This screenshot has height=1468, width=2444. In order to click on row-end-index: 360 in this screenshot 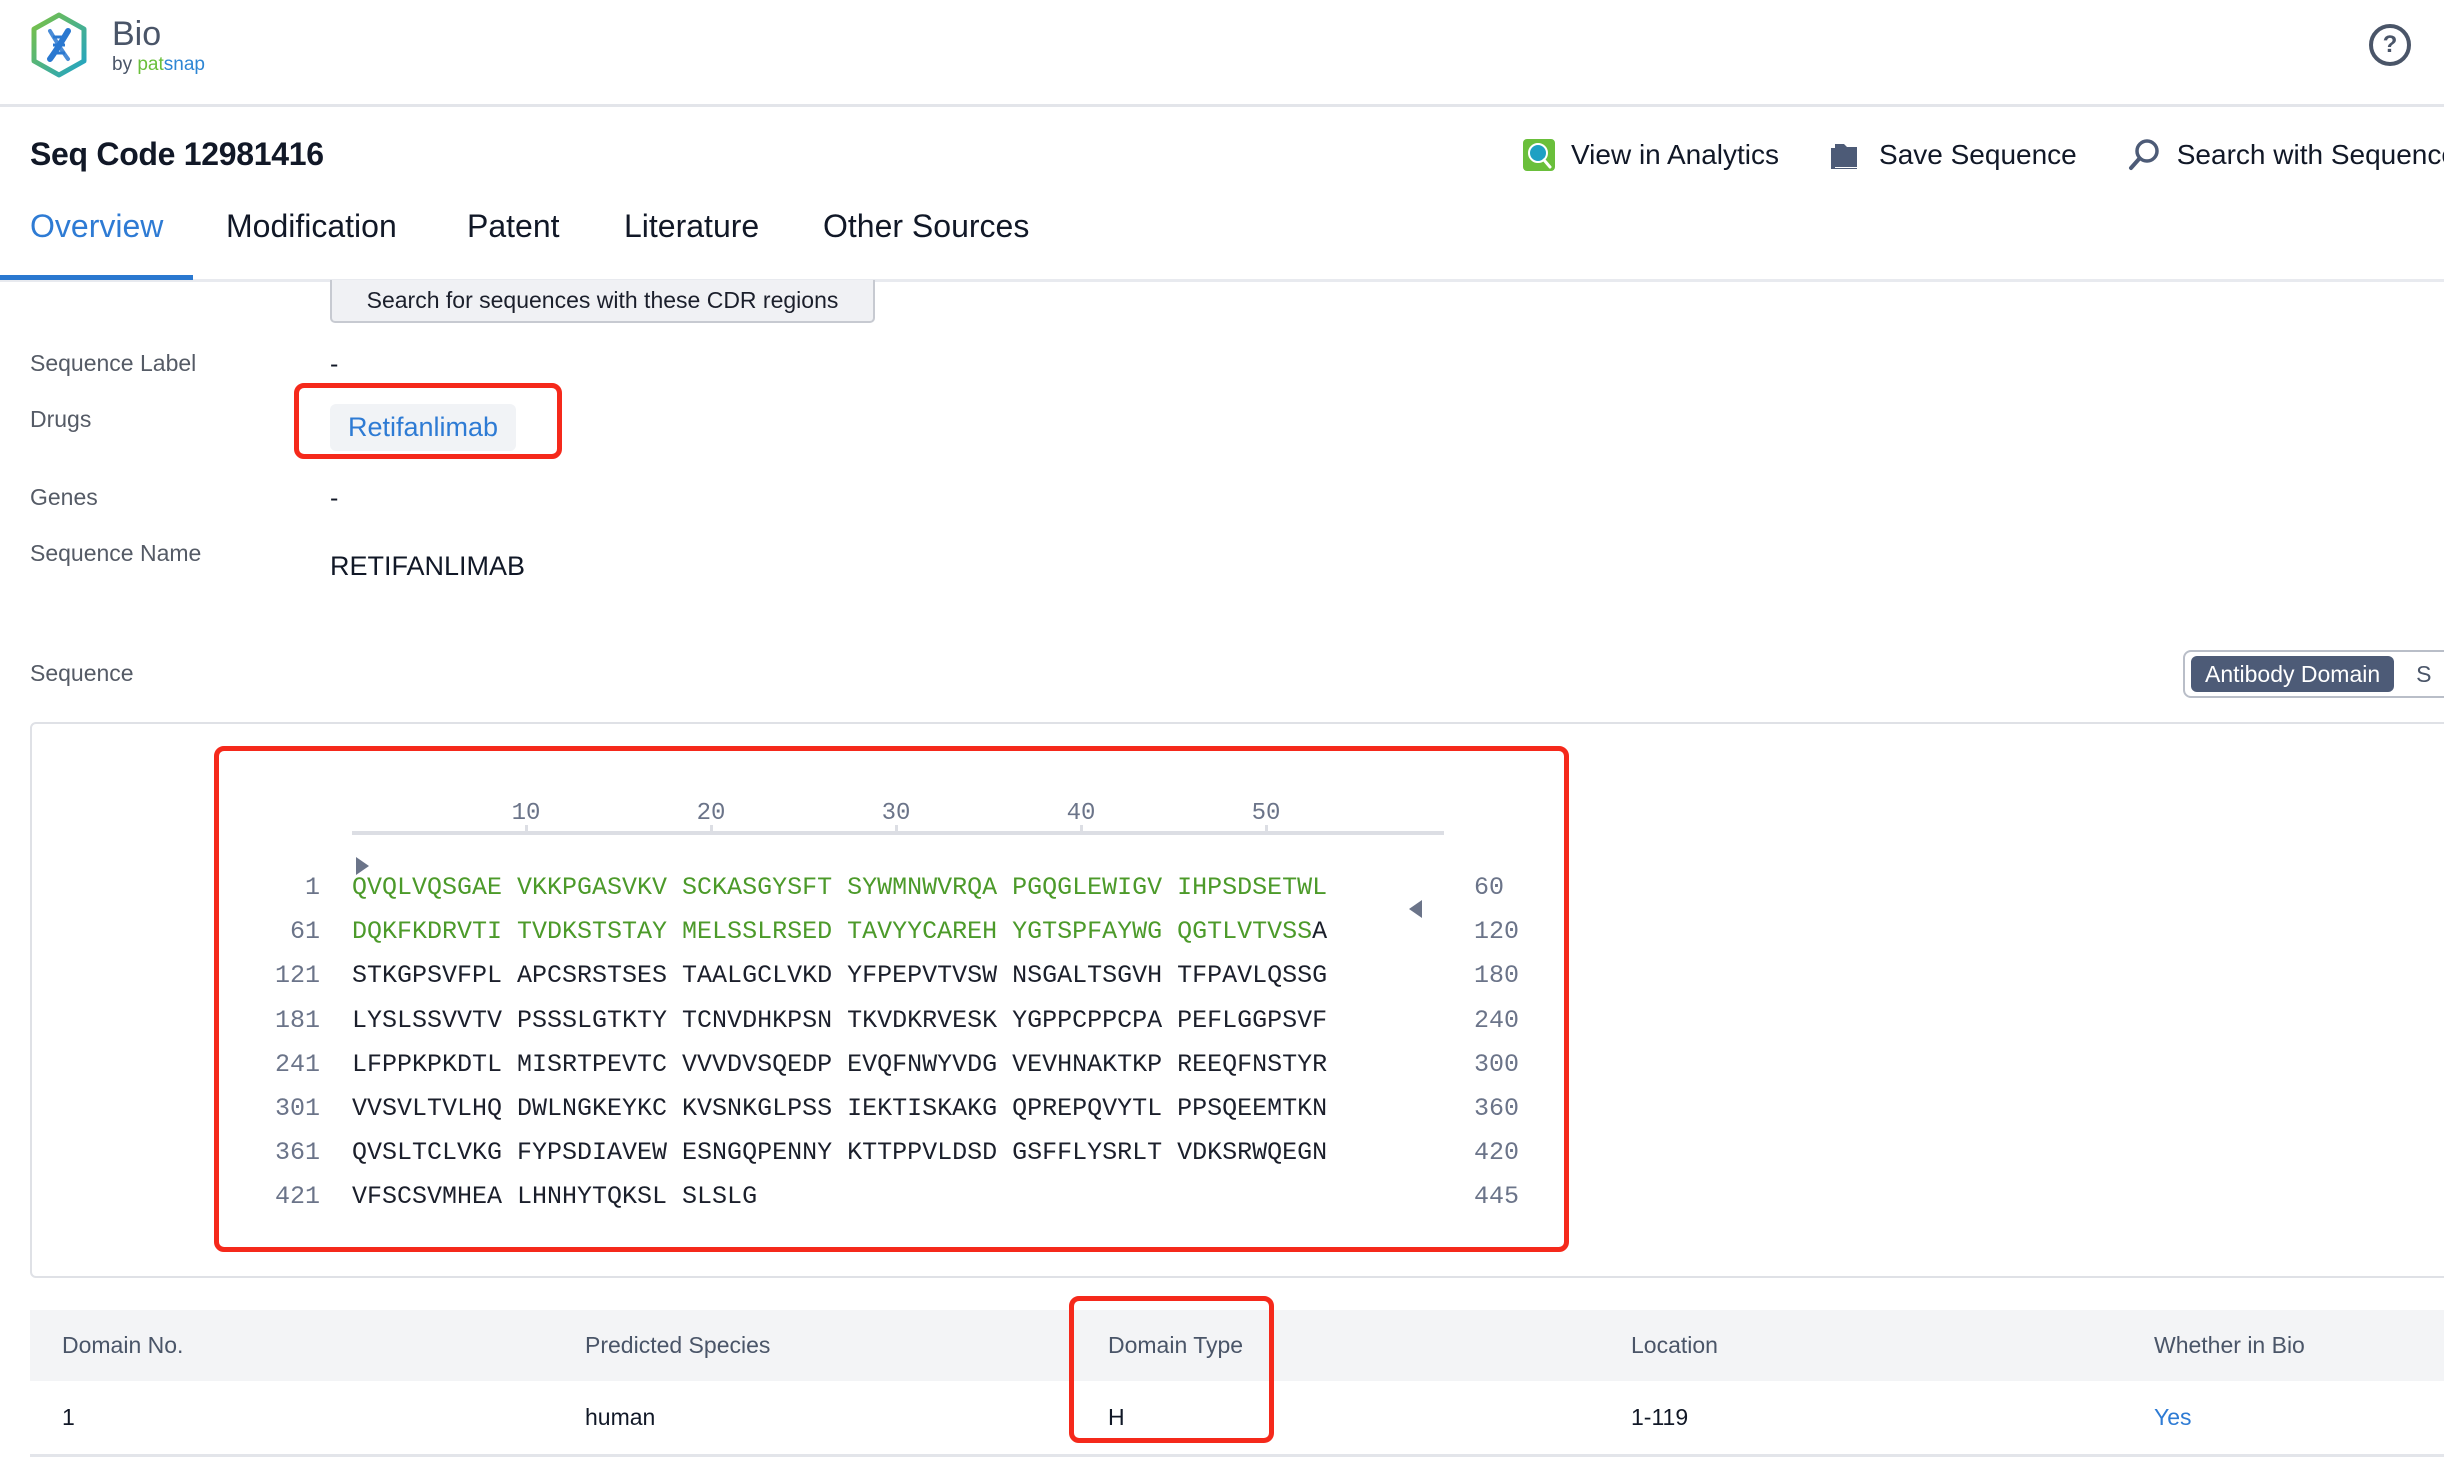, I will do `click(1497, 1108)`.